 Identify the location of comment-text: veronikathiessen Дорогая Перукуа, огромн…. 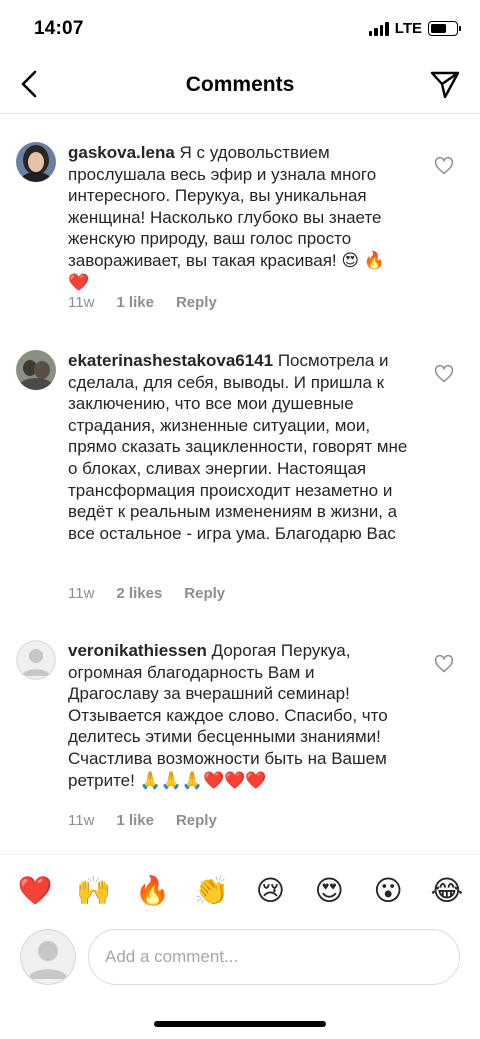
(238, 715).